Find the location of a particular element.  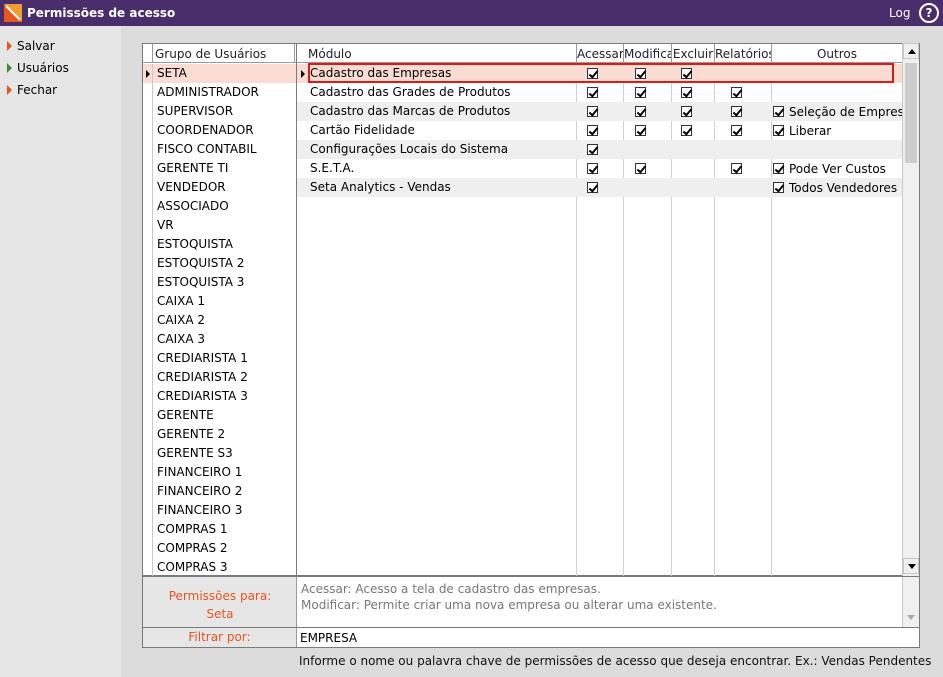

module-row: Cadastro das Grades de Produtos is located at coordinates (600, 92).